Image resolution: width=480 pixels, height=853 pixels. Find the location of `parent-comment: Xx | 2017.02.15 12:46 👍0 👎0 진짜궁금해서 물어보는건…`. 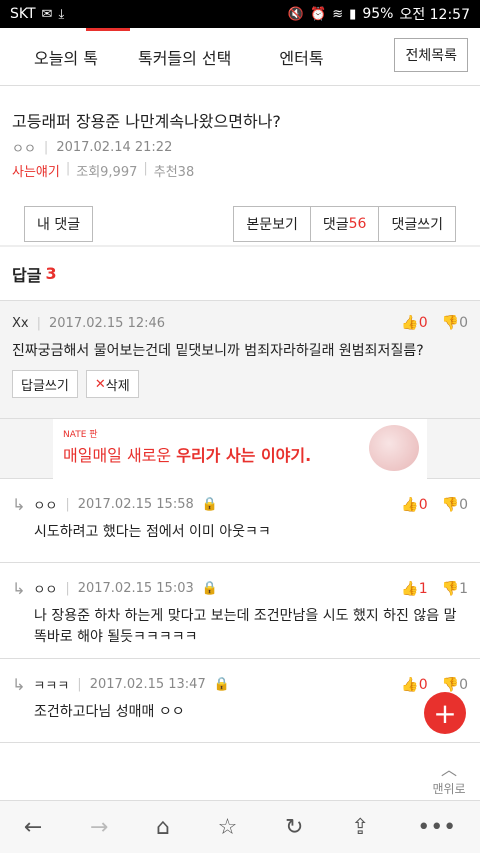

parent-comment: Xx | 2017.02.15 12:46 👍0 👎0 진짜궁금해서 물어보는건… is located at coordinates (240, 360).